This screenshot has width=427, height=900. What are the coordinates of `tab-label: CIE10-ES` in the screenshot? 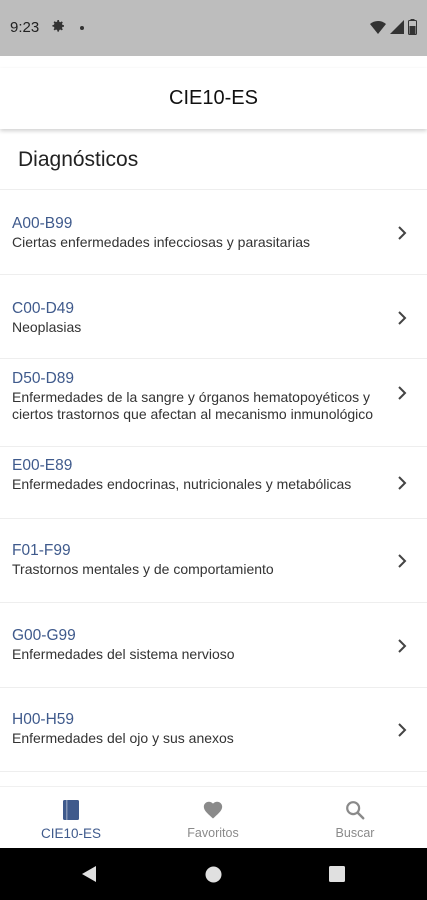 It's located at (71, 833).